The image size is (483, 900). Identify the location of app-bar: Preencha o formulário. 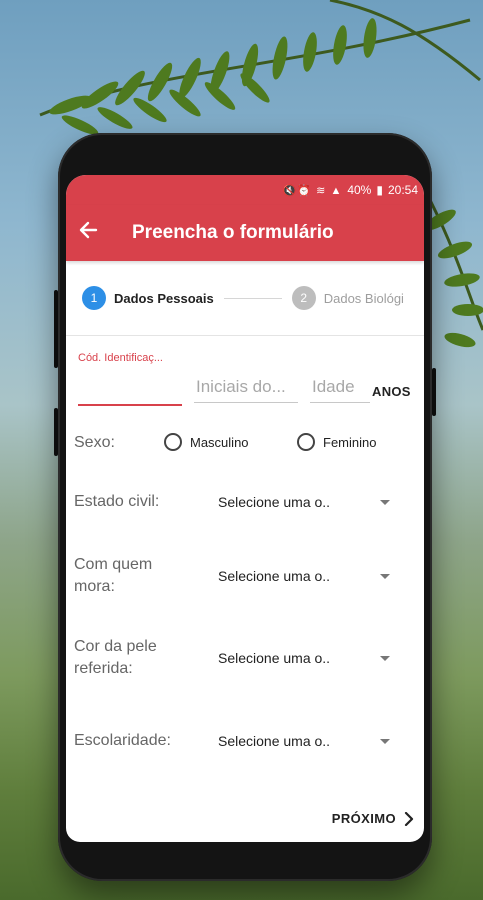
(245, 233).